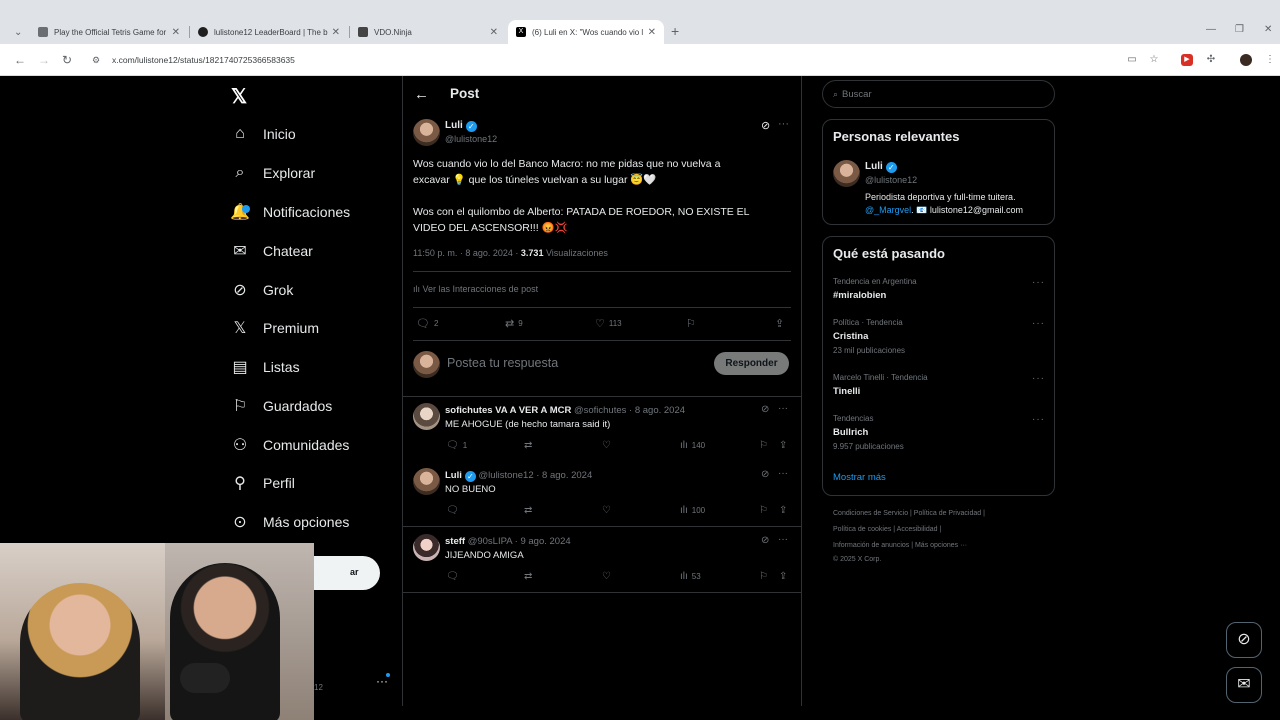 The width and height of the screenshot is (1280, 720). What do you see at coordinates (1268, 29) in the screenshot?
I see `window-close-icon: ✕` at bounding box center [1268, 29].